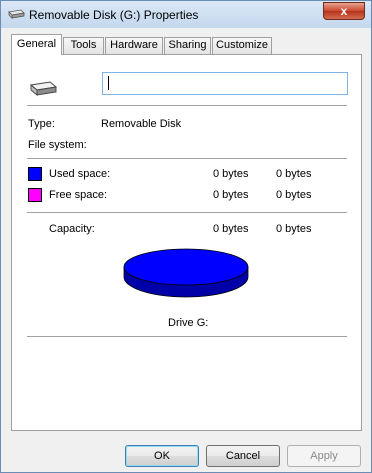 This screenshot has width=372, height=473. Describe the element at coordinates (231, 195) in the screenshot. I see `free-space-bytes: 0 bytes` at that location.